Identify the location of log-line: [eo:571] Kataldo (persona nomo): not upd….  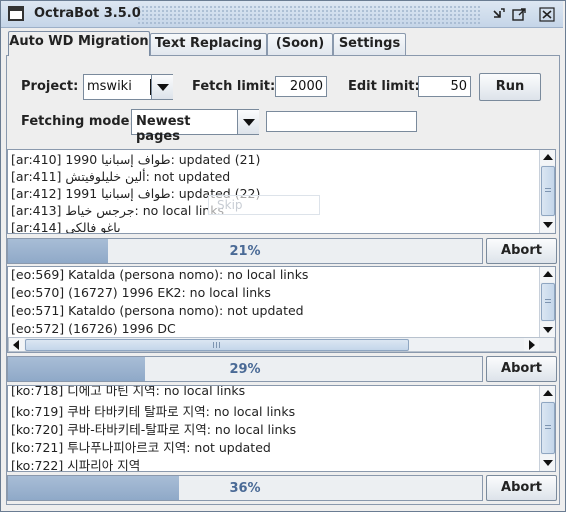
(157, 310).